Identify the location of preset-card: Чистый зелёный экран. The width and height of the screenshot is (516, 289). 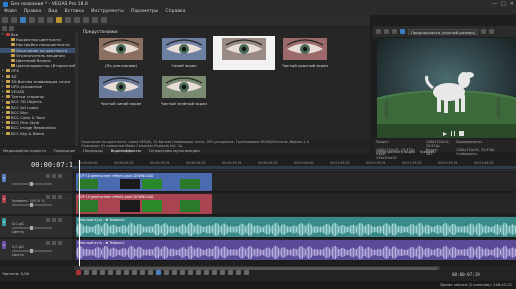
(184, 91).